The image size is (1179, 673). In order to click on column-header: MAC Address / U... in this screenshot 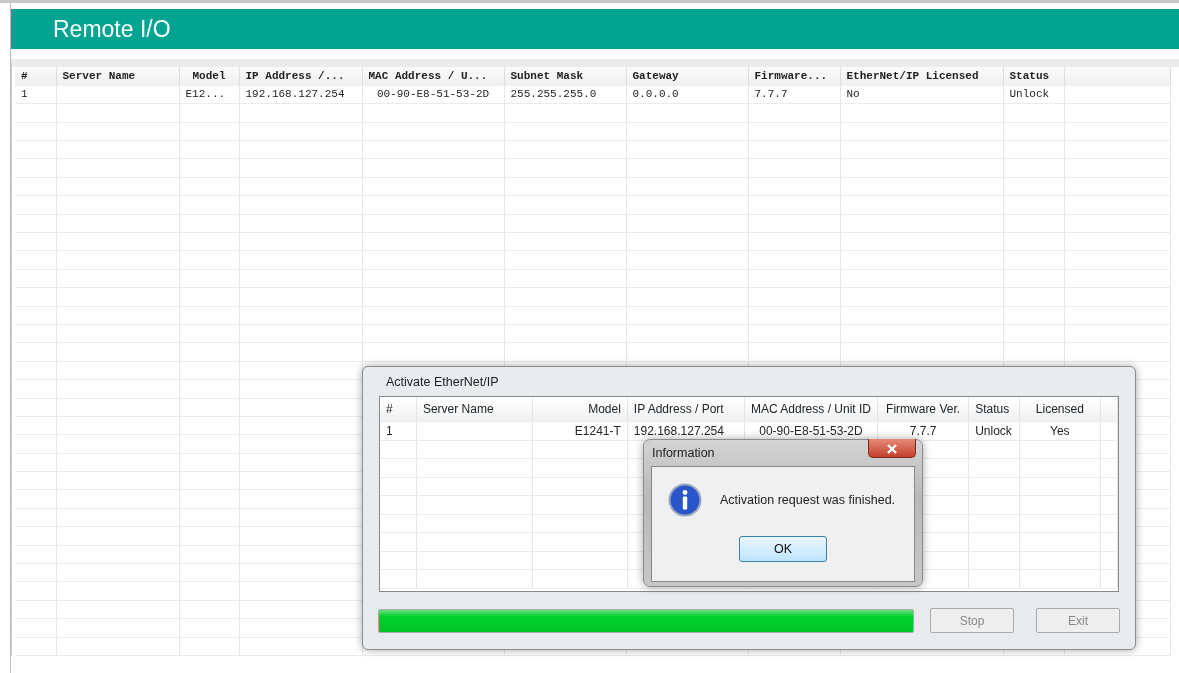, I will do `click(433, 76)`.